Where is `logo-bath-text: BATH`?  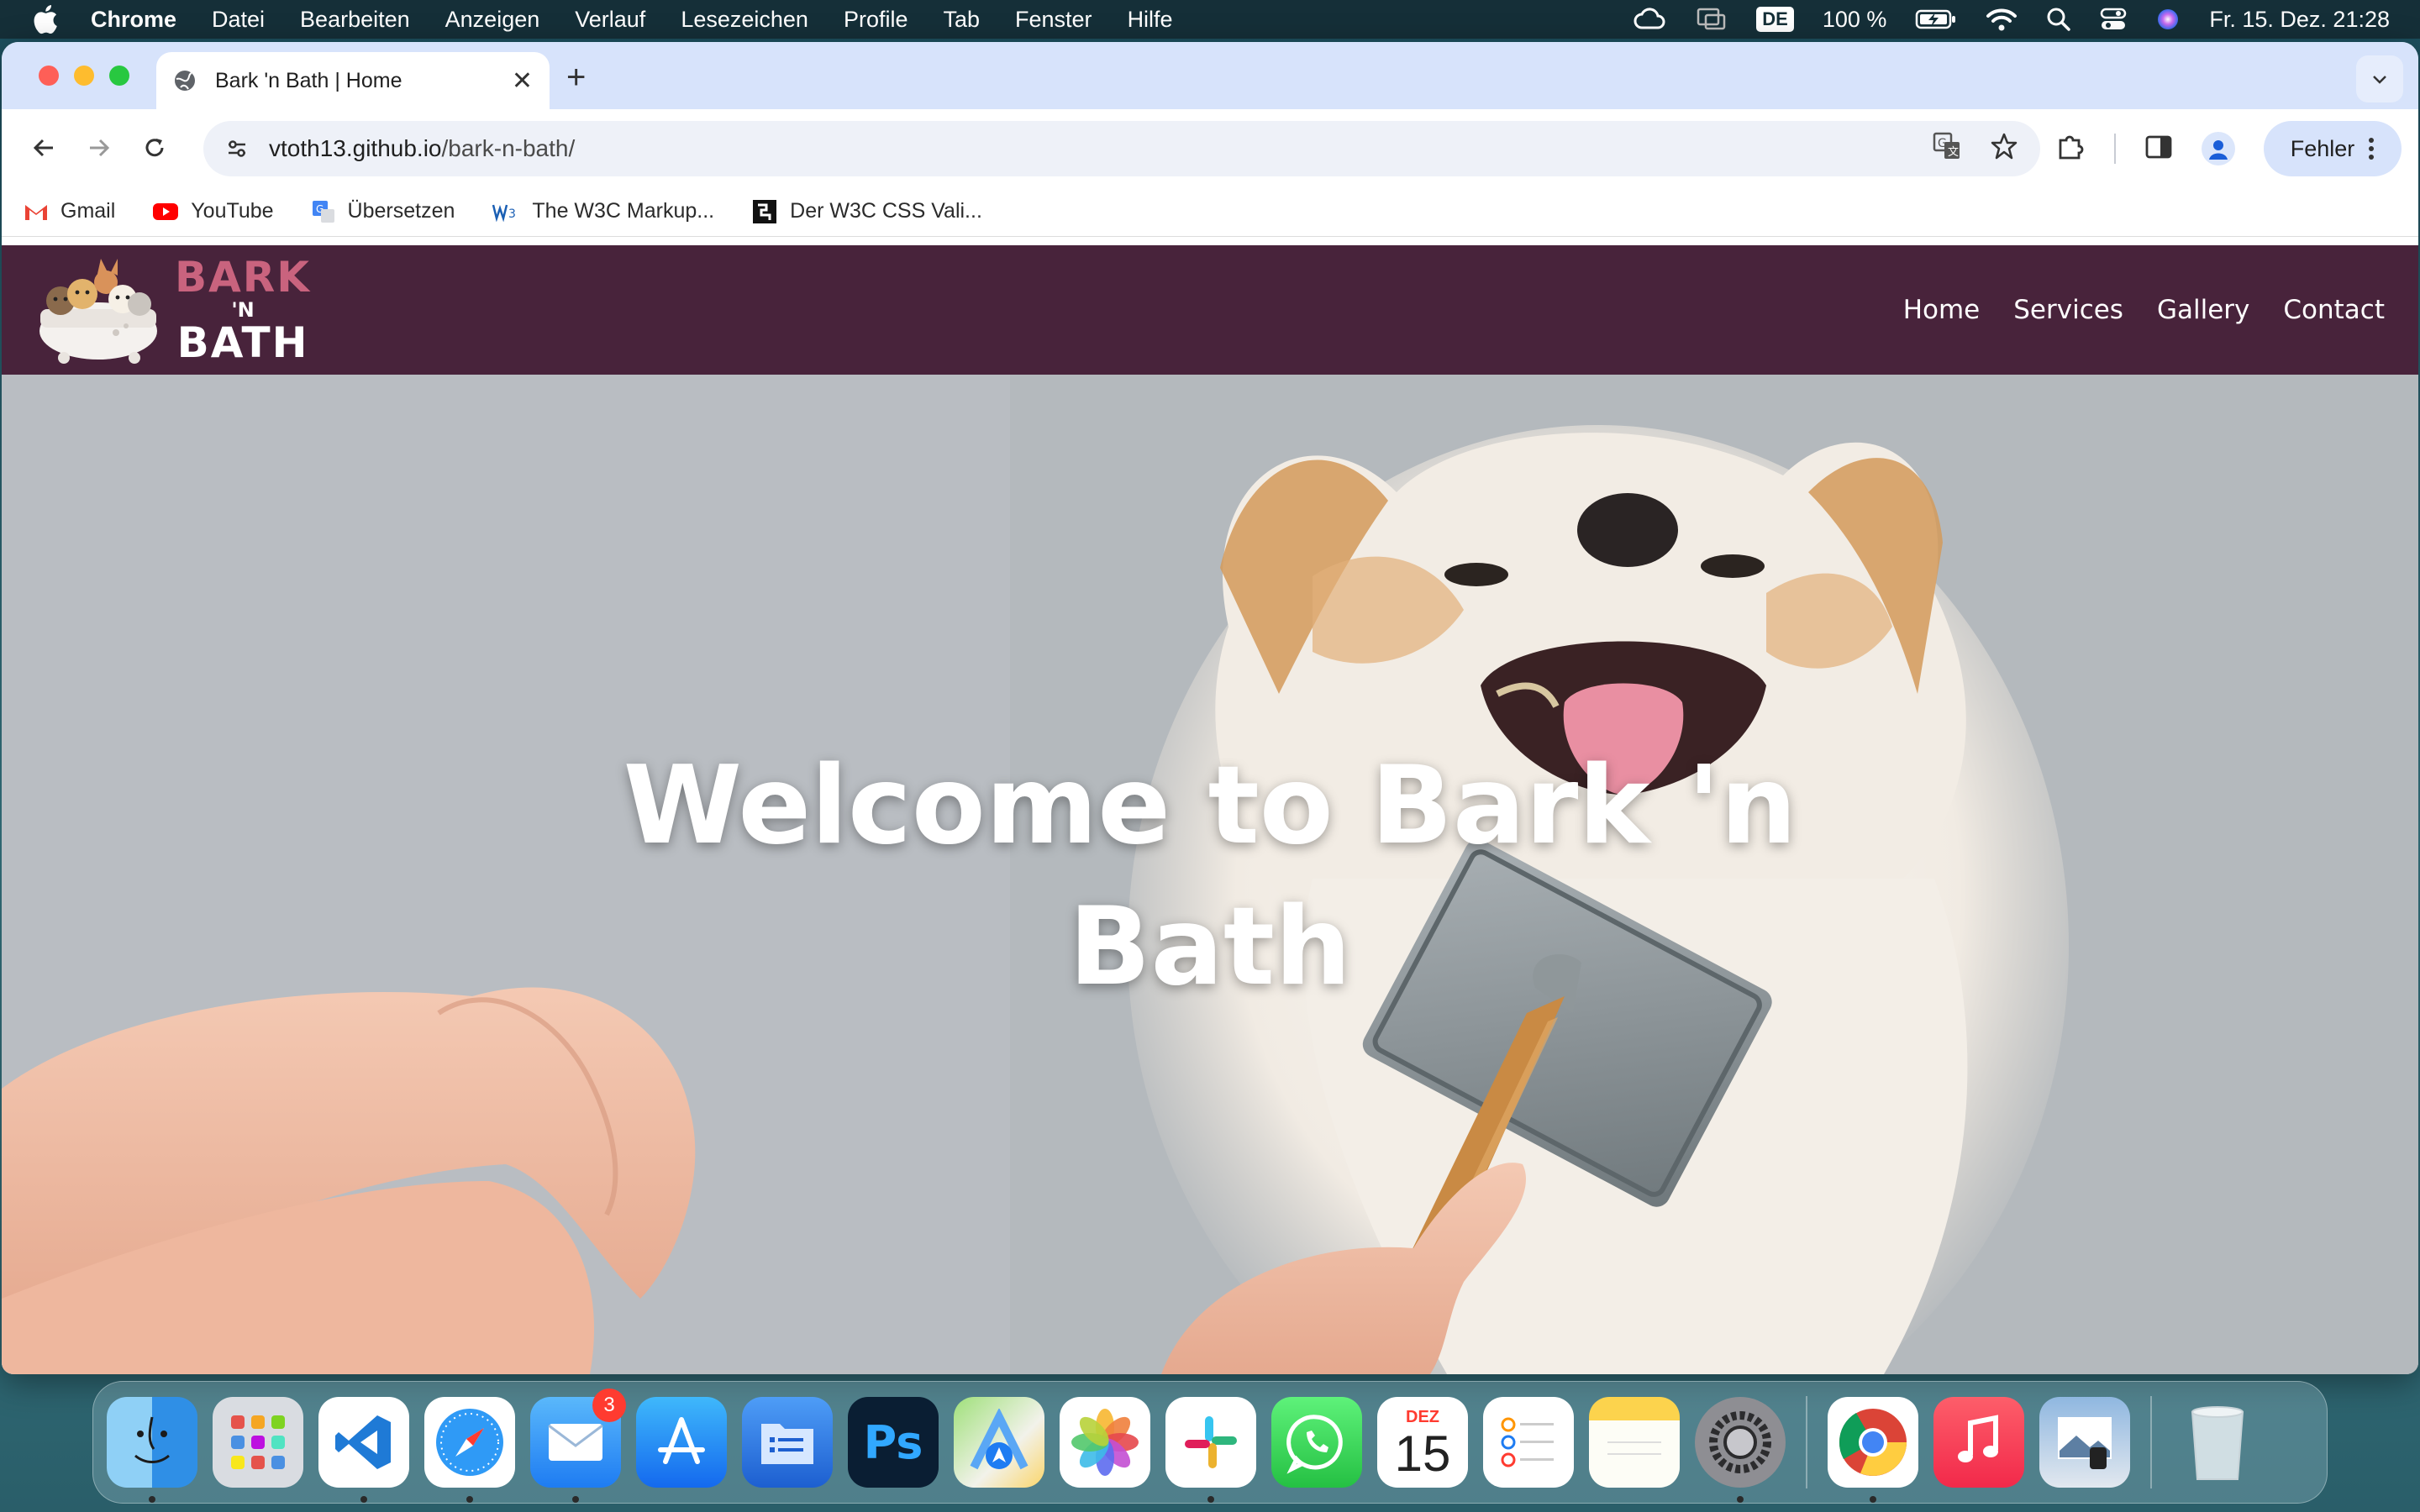 logo-bath-text: BATH is located at coordinates (242, 342).